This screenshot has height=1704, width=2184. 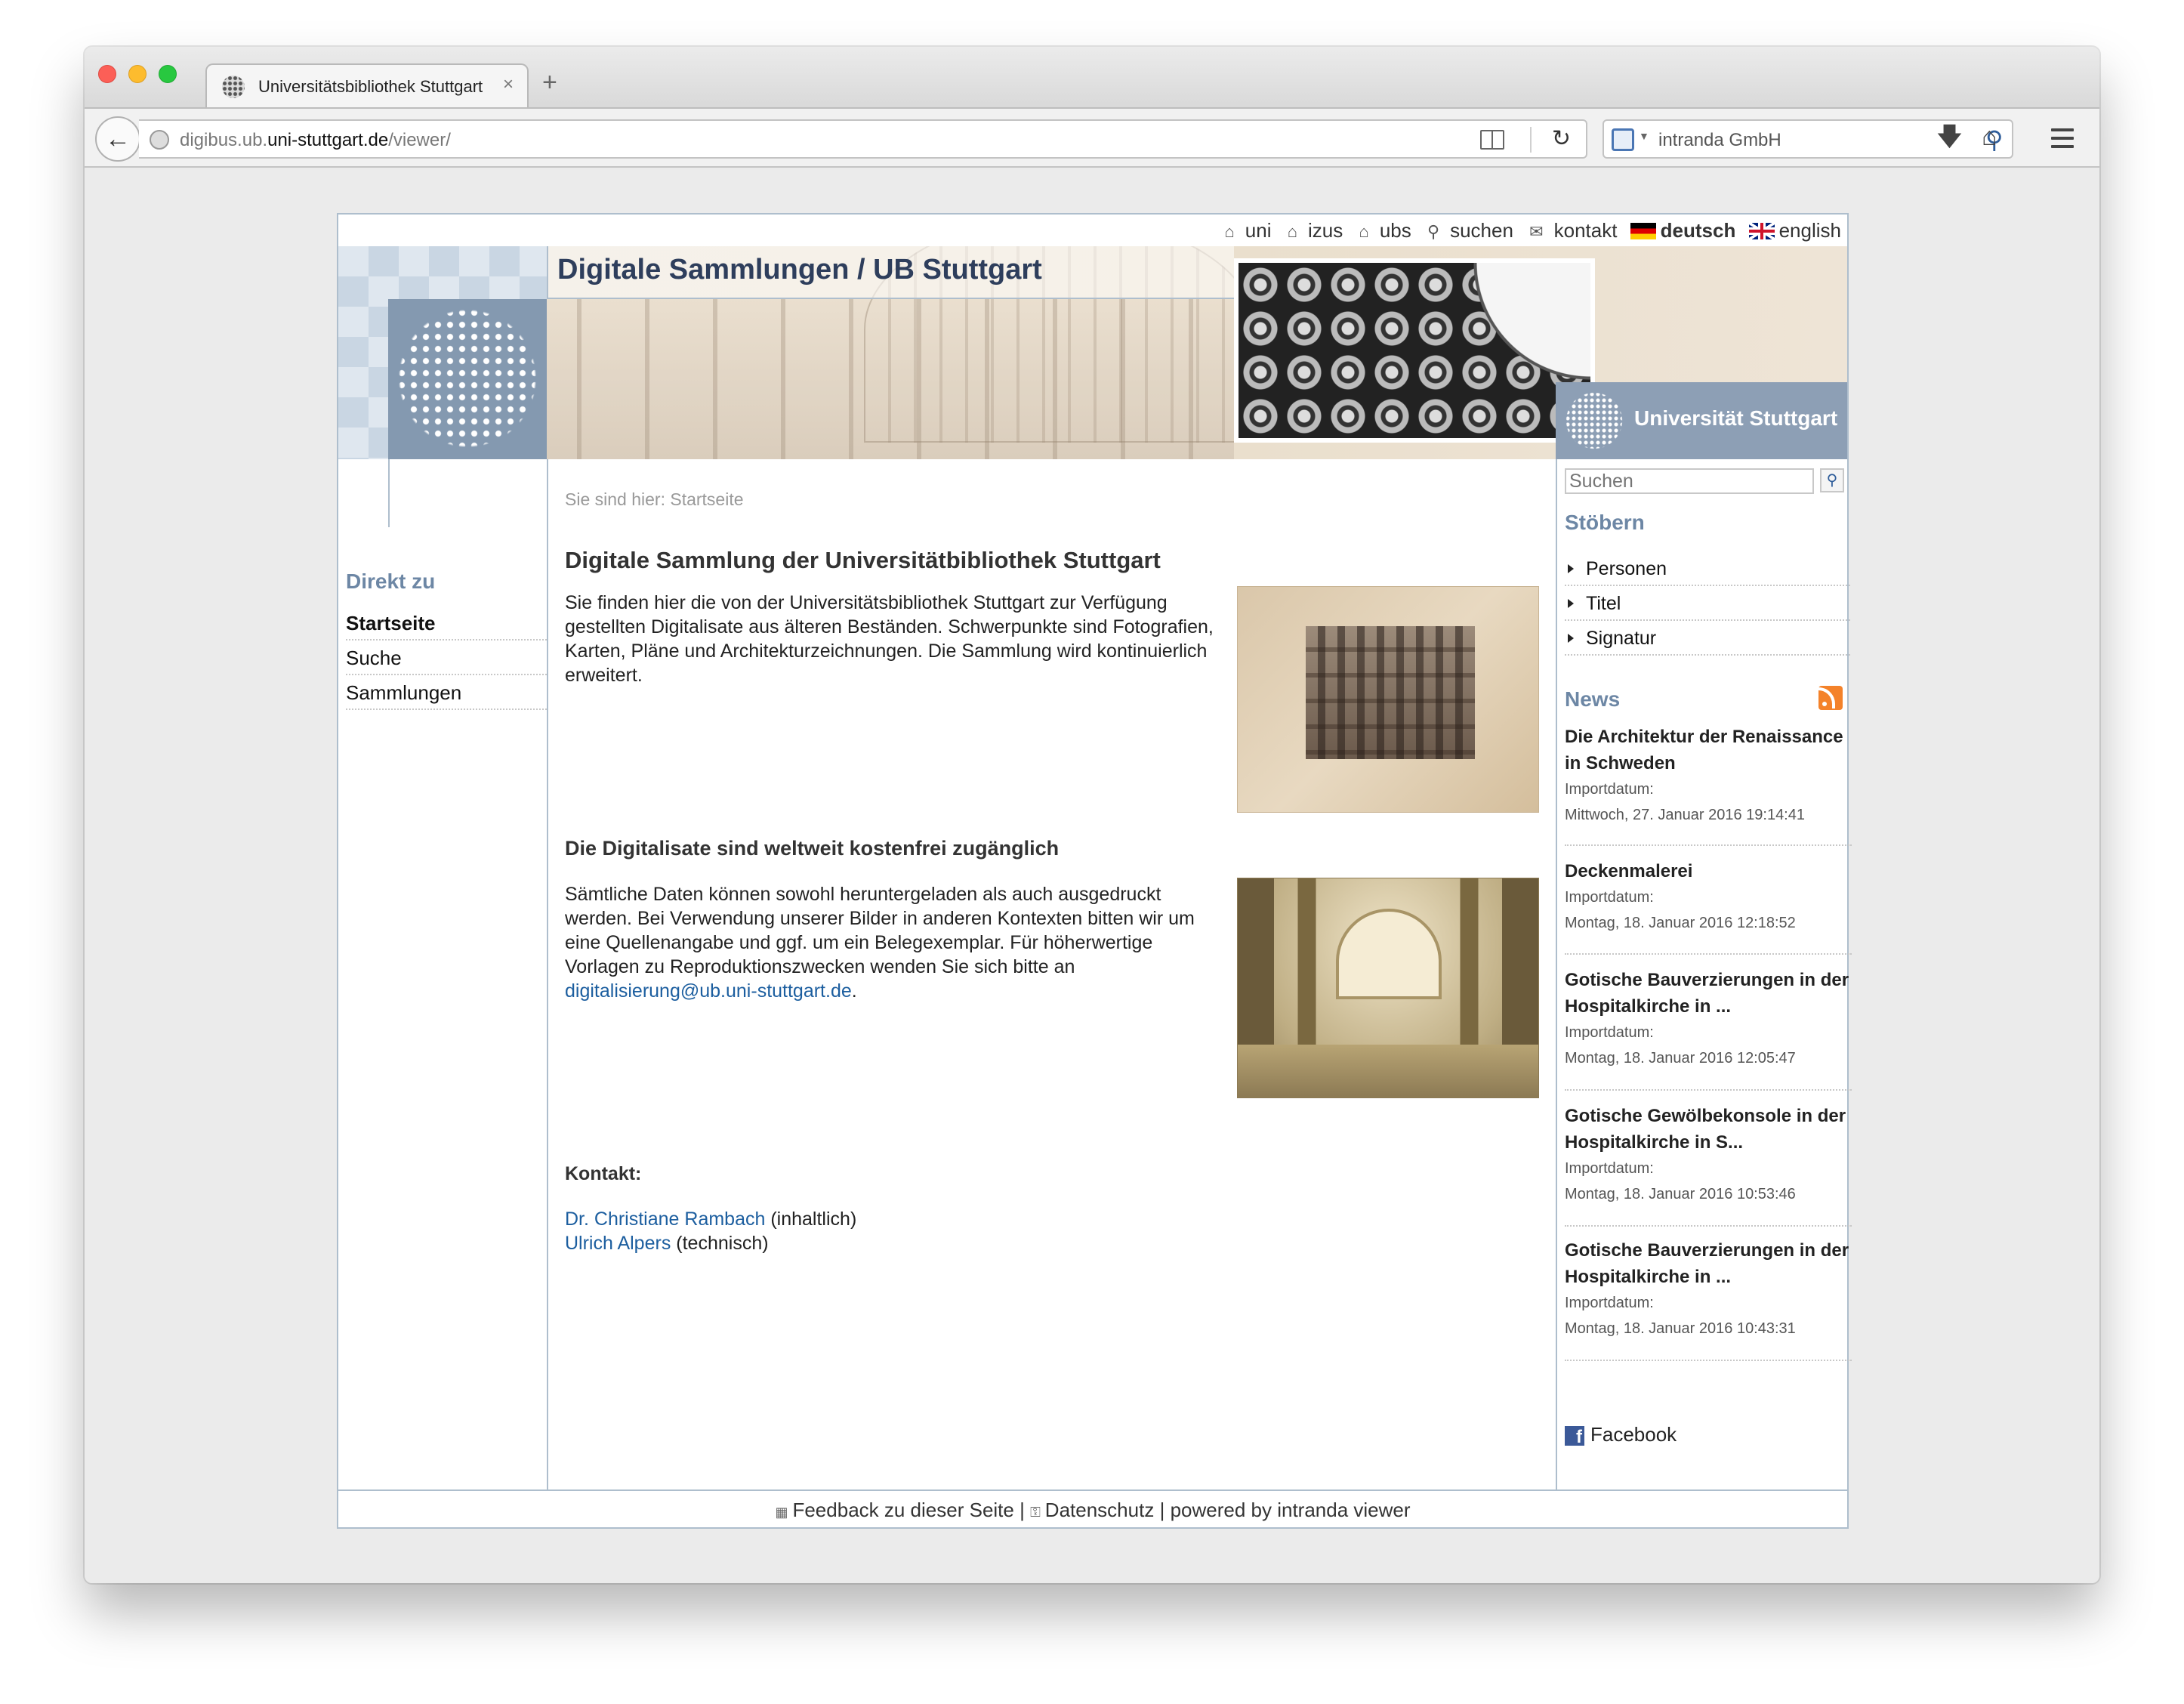 What do you see at coordinates (508, 84) in the screenshot?
I see `tab-close-icon: ×` at bounding box center [508, 84].